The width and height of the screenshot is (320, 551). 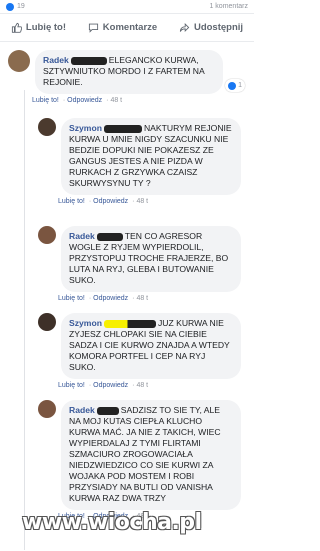 I want to click on like-label: Lubię to!, so click(x=45, y=27).